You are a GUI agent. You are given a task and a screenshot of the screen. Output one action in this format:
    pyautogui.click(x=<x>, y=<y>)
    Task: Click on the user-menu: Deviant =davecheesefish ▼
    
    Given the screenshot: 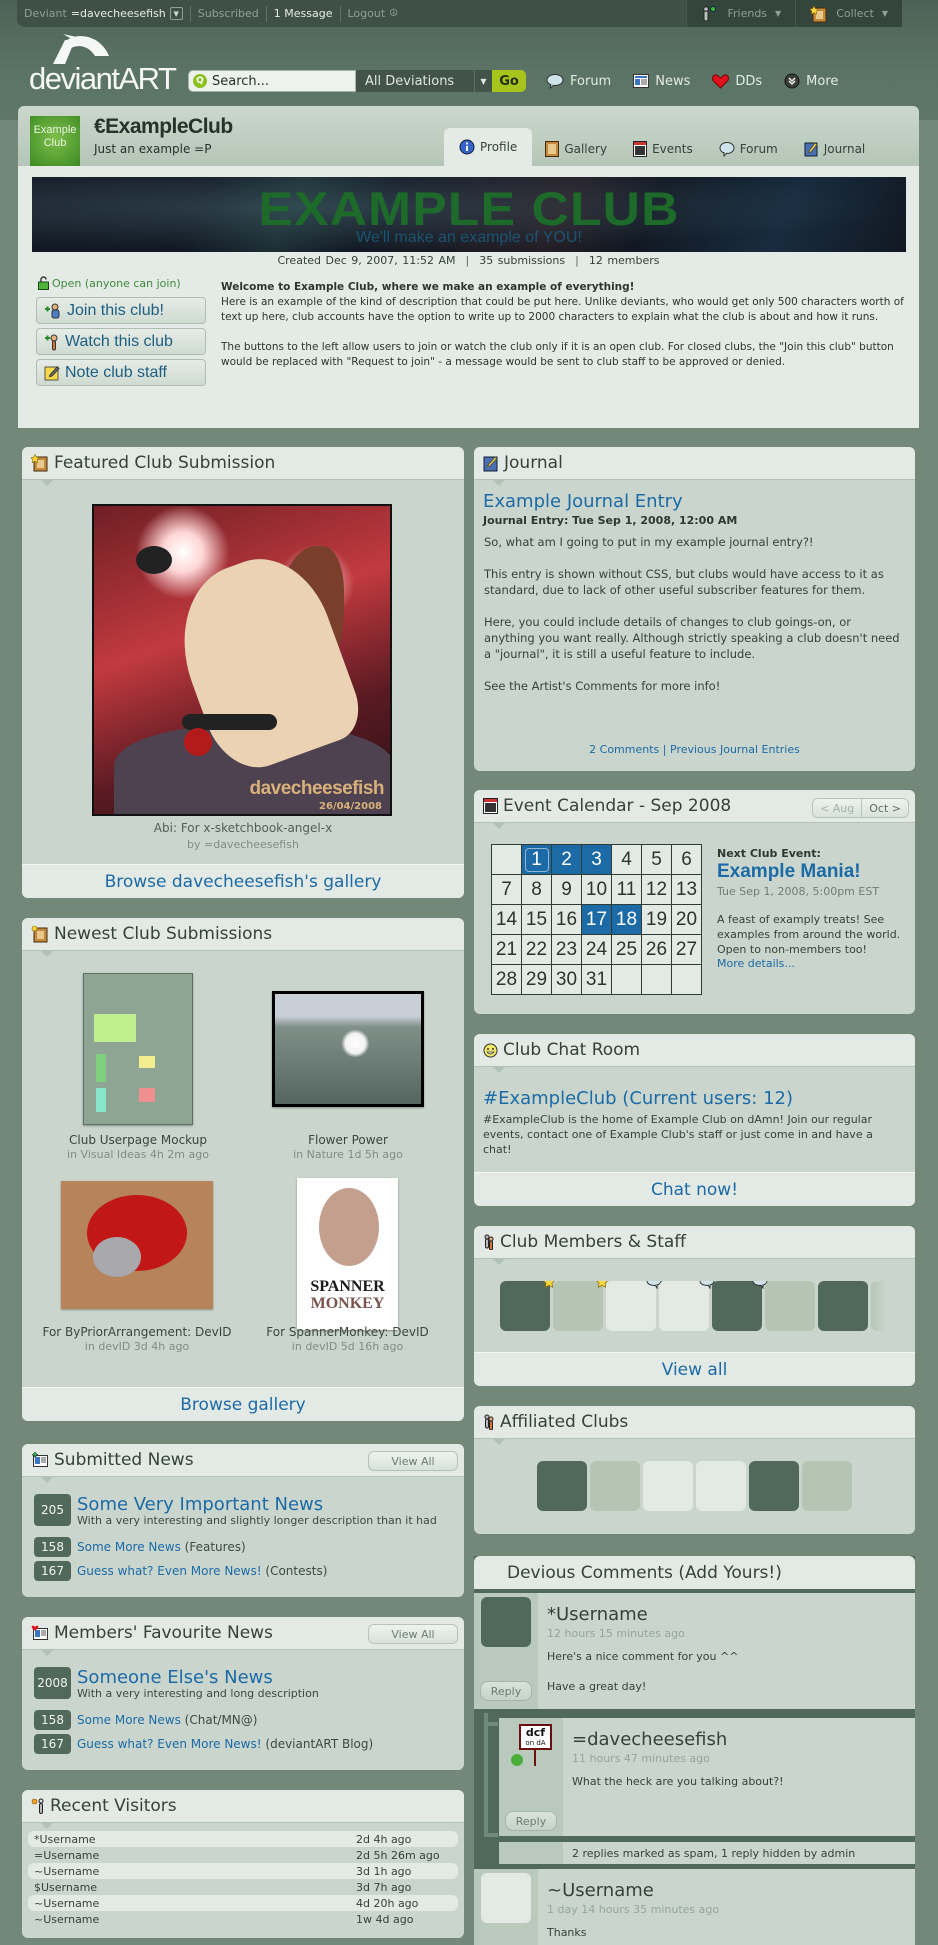 What is the action you would take?
    pyautogui.click(x=103, y=13)
    